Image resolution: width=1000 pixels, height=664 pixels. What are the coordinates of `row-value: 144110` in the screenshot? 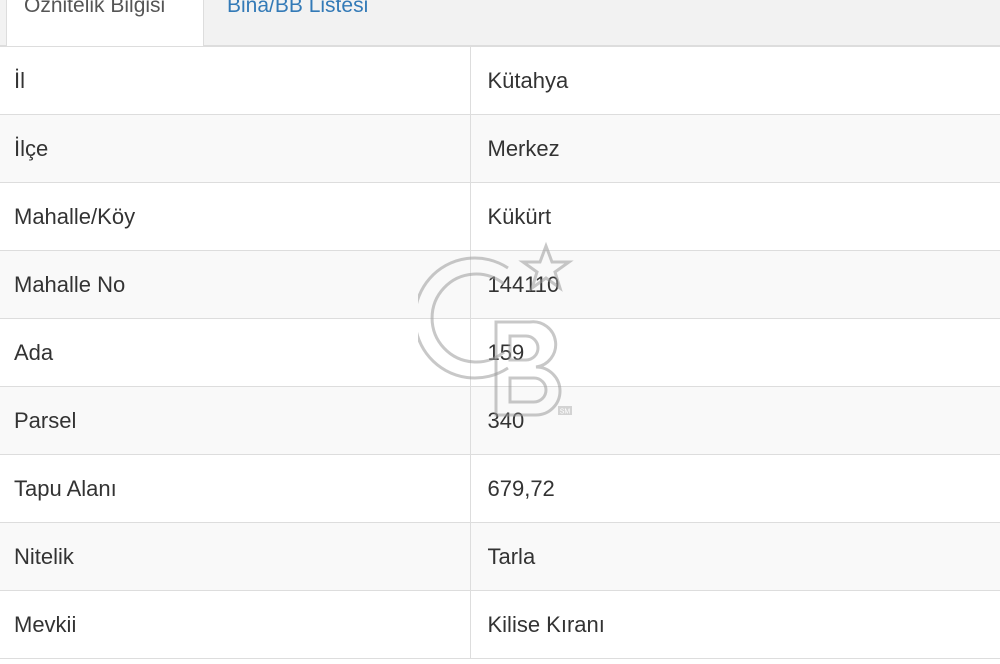 It's located at (734, 284).